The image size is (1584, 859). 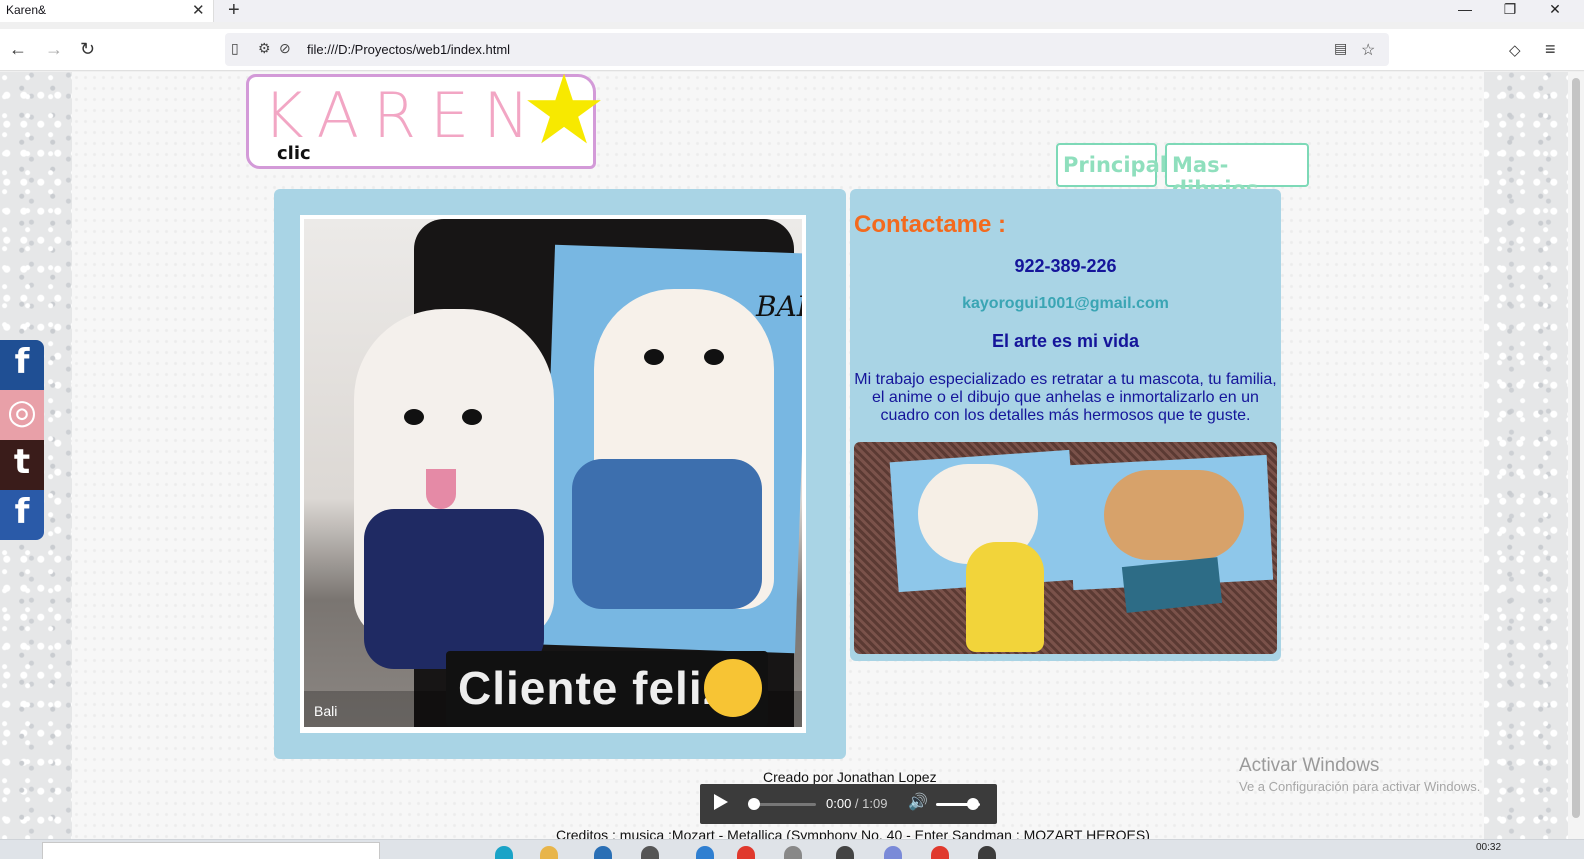 I want to click on author-credit: Creado por Jonathan Lopez, so click(x=850, y=777).